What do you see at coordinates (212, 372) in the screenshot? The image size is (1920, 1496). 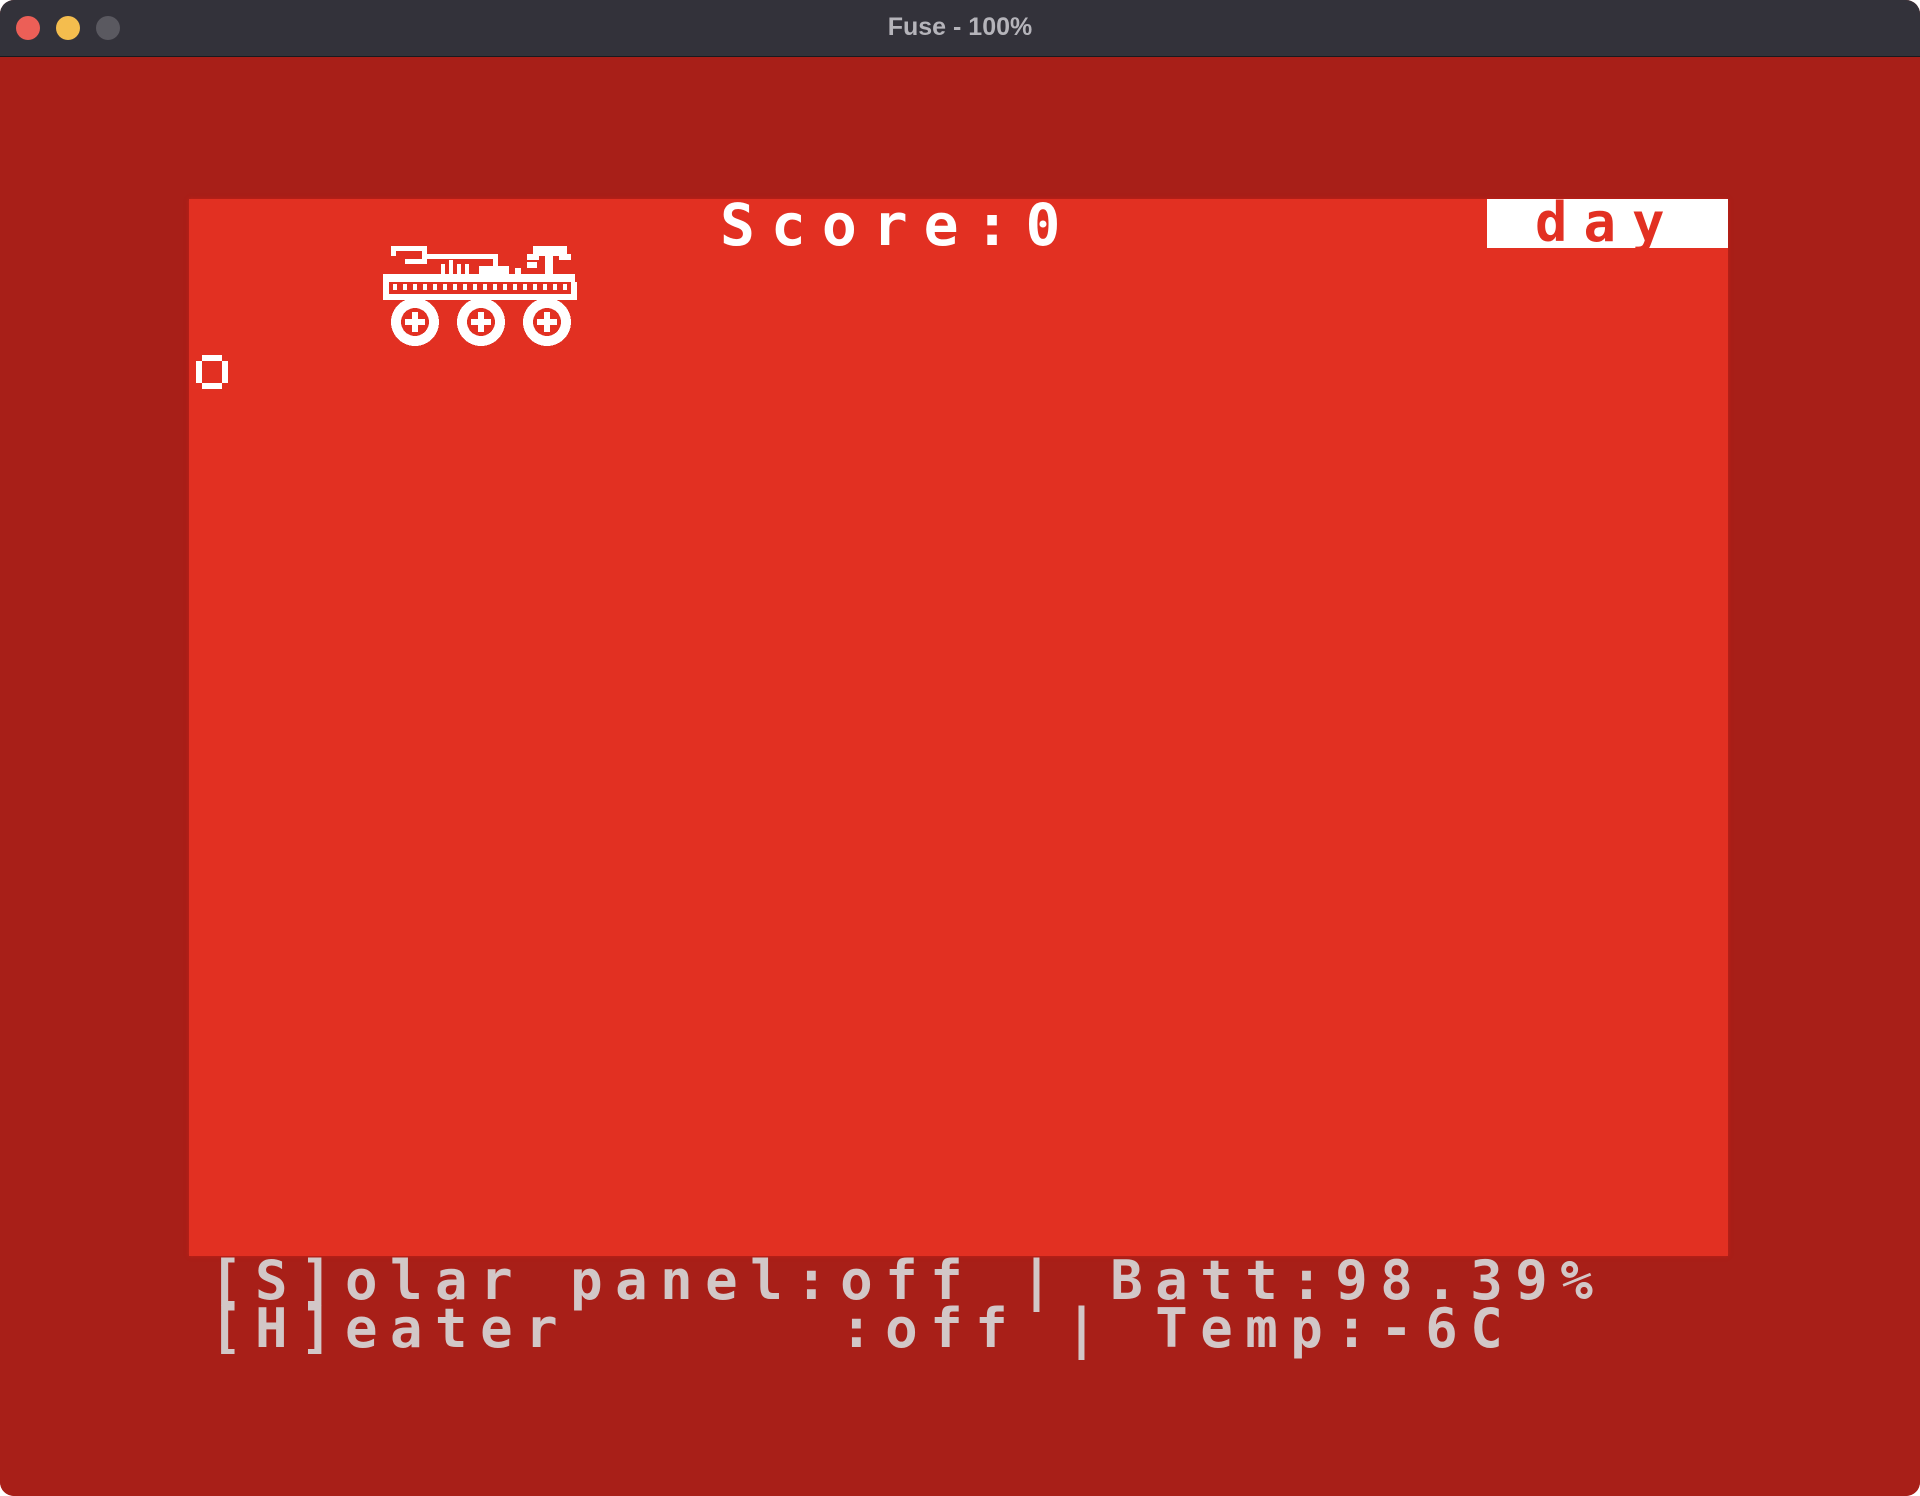 I see `rock-sample-icon` at bounding box center [212, 372].